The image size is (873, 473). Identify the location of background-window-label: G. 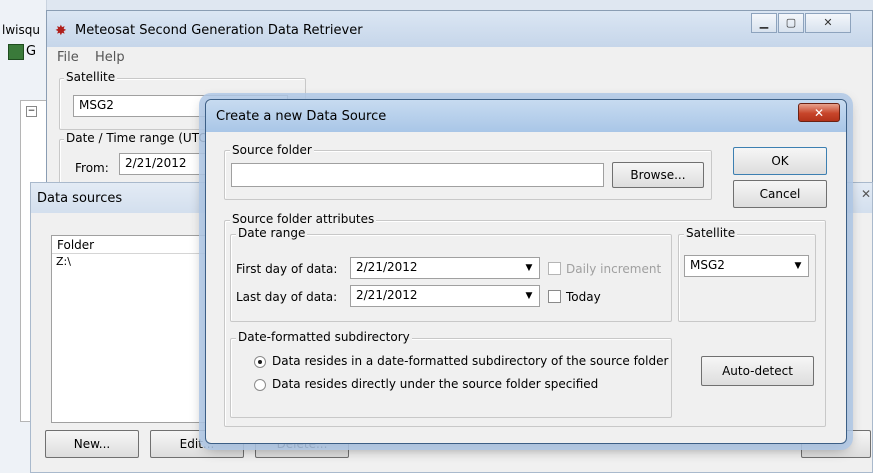
(31, 51).